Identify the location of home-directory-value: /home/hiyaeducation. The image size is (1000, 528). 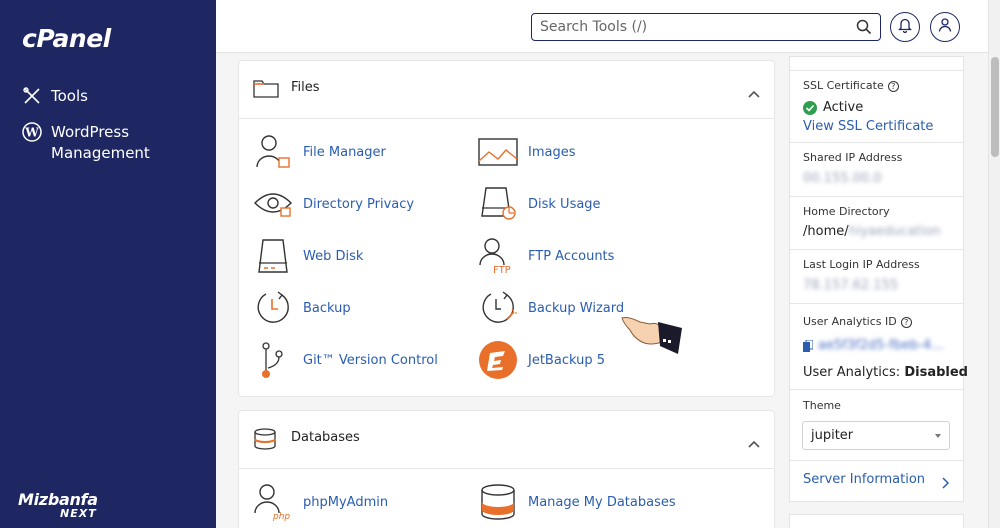
(872, 231).